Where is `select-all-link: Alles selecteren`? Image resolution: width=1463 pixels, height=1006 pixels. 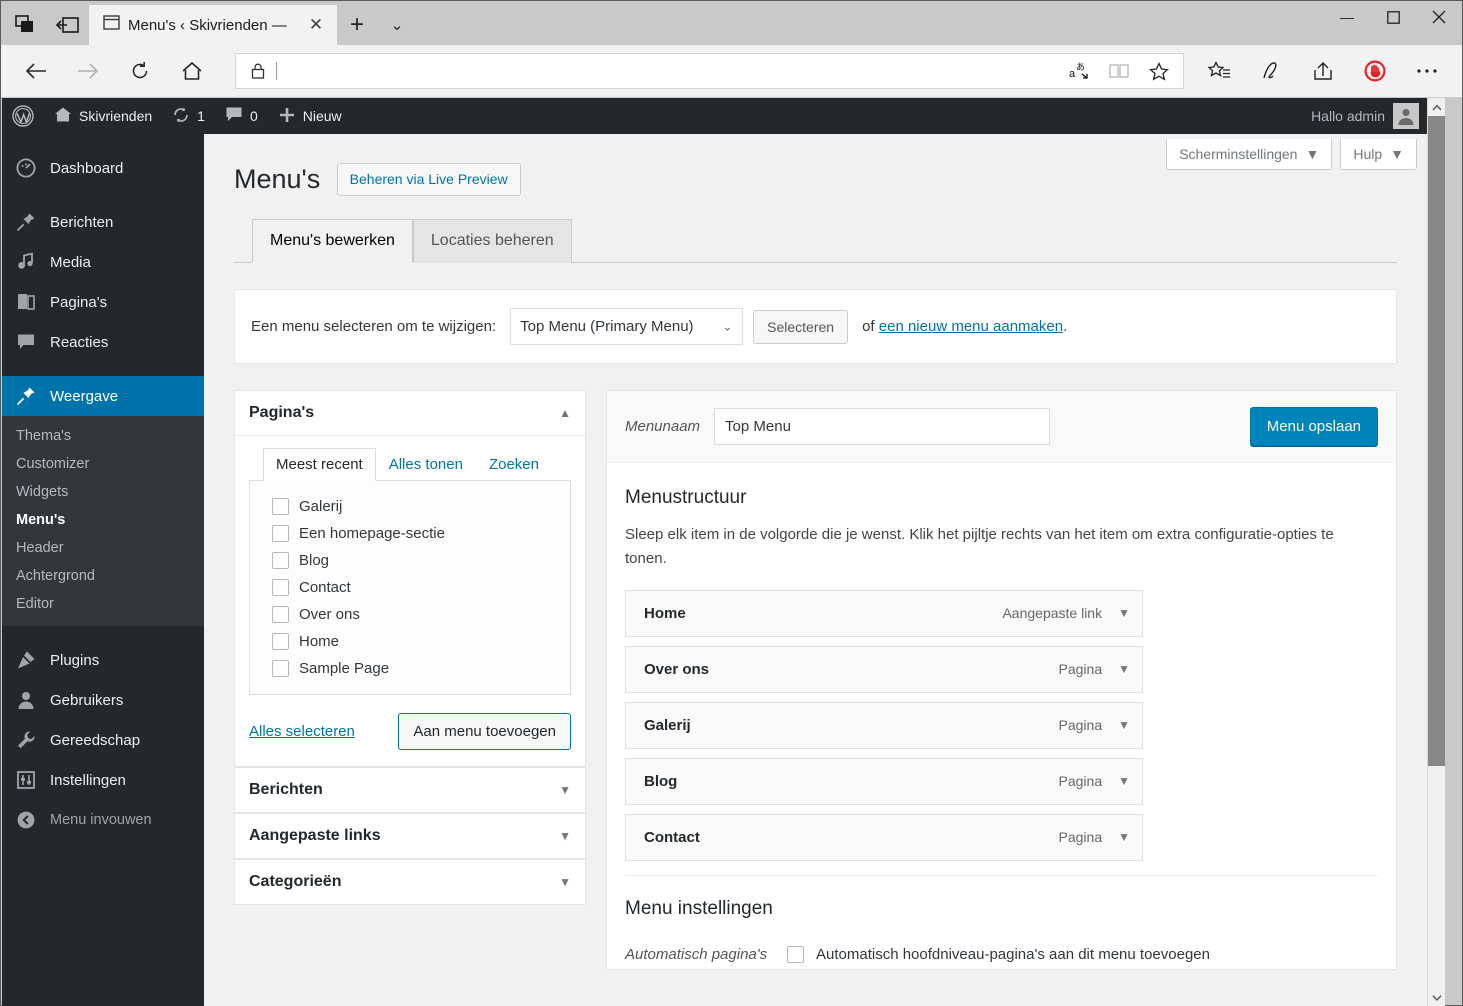
select-all-link: Alles selecteren is located at coordinates (302, 731).